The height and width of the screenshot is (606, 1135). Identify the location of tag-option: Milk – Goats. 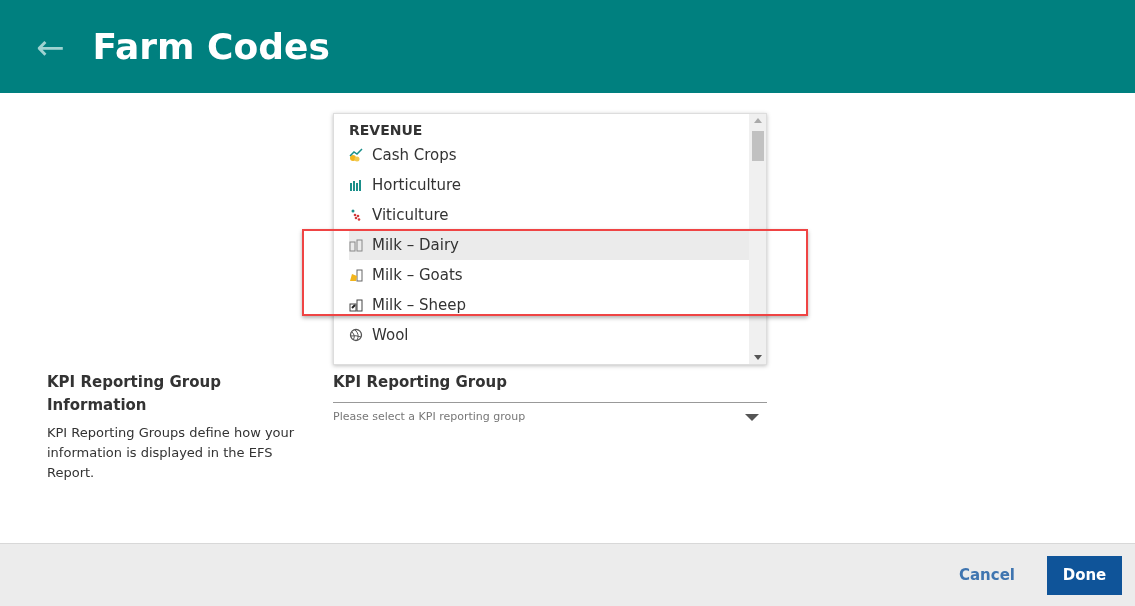
(549, 275).